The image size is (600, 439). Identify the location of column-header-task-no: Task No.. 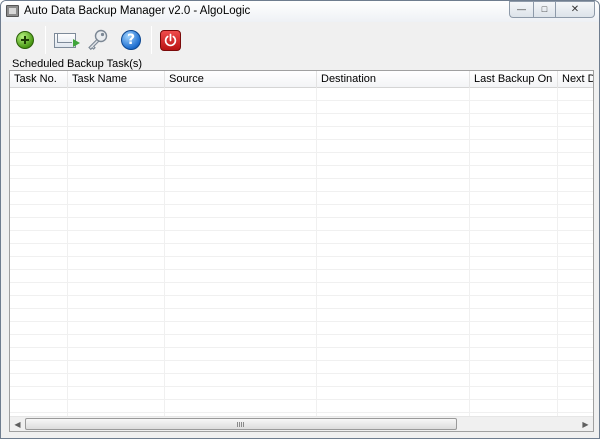
(39, 79).